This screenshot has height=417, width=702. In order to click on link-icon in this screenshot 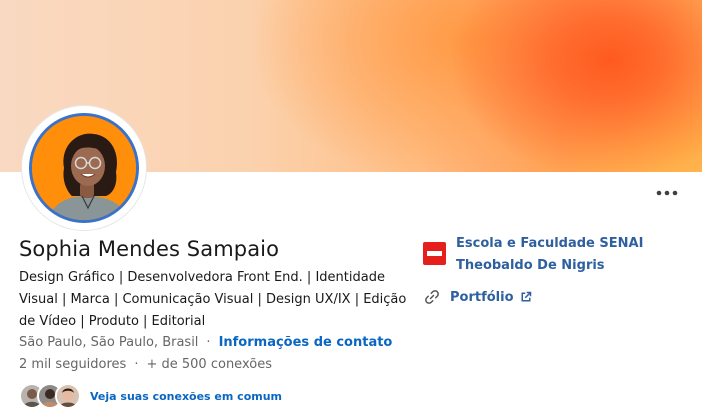, I will do `click(432, 297)`.